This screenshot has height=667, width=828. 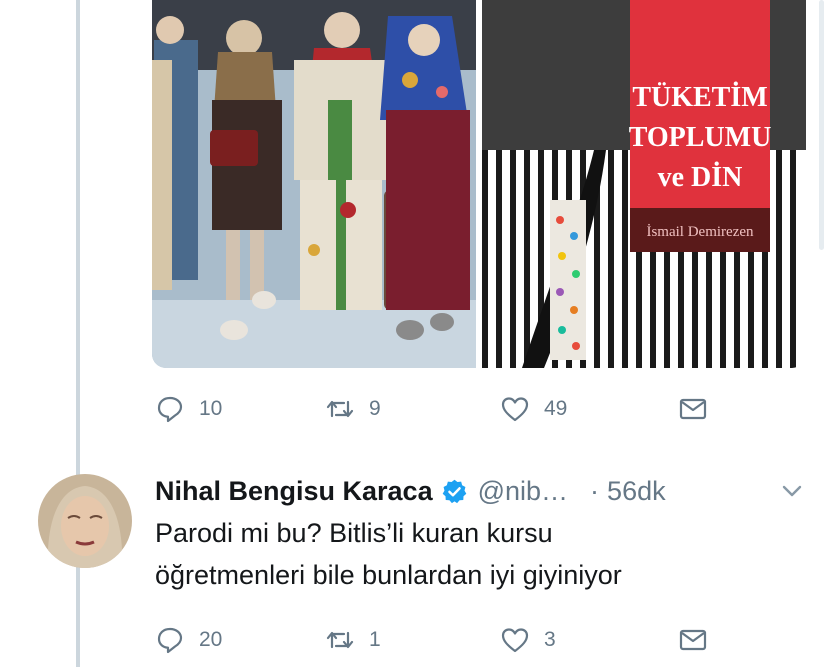 What do you see at coordinates (188, 409) in the screenshot?
I see `reply-button: 10` at bounding box center [188, 409].